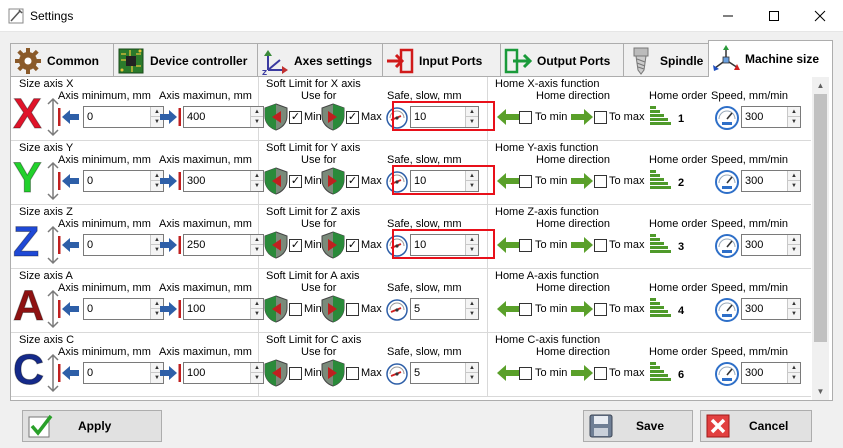 Image resolution: width=843 pixels, height=448 pixels. What do you see at coordinates (678, 96) in the screenshot?
I see `home-order-label: Home order` at bounding box center [678, 96].